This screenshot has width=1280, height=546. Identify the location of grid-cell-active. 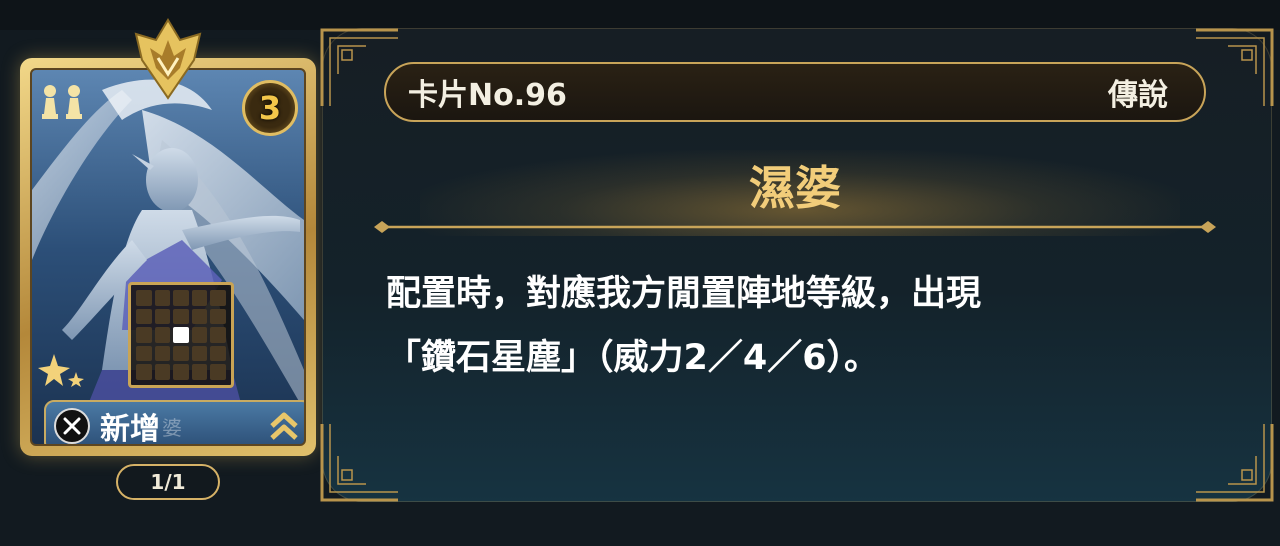
(181, 335).